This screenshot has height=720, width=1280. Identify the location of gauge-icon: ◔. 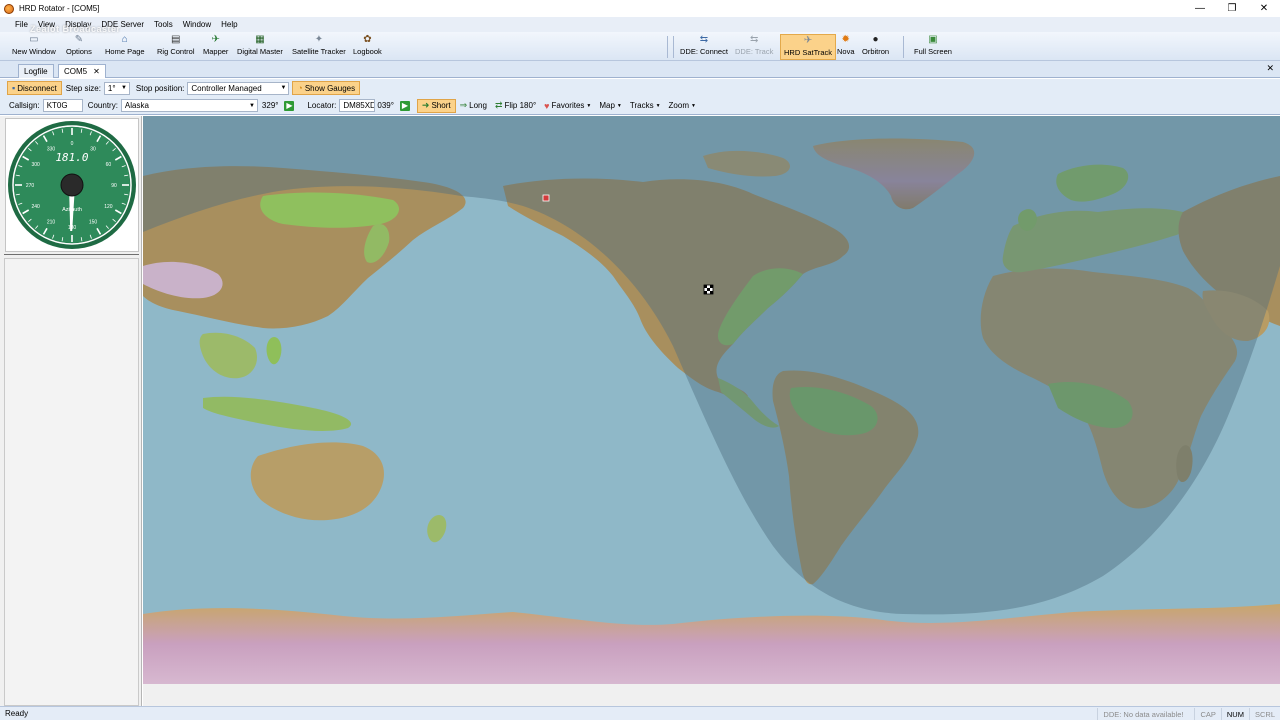
(300, 88).